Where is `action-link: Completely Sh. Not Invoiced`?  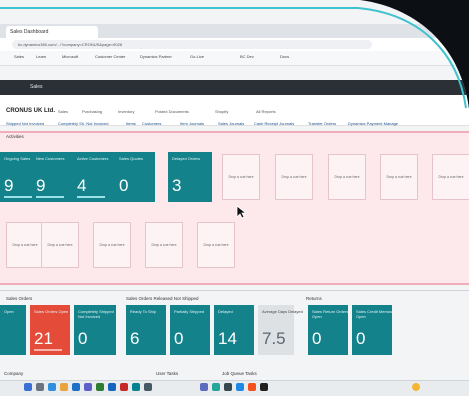 action-link: Completely Sh. Not Invoiced is located at coordinates (83, 123).